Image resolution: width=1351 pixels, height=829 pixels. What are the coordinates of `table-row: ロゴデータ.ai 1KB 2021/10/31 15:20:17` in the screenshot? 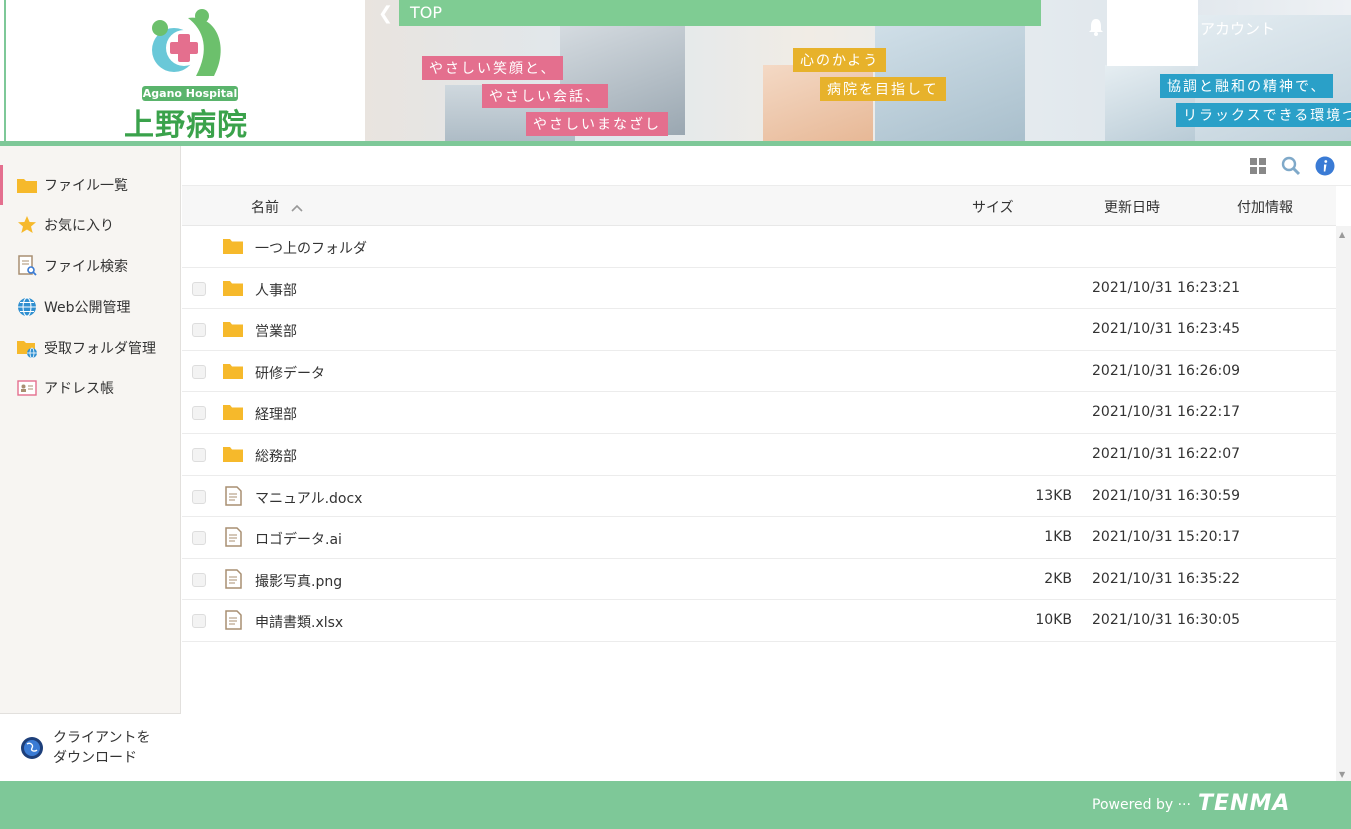 It's located at (759, 538).